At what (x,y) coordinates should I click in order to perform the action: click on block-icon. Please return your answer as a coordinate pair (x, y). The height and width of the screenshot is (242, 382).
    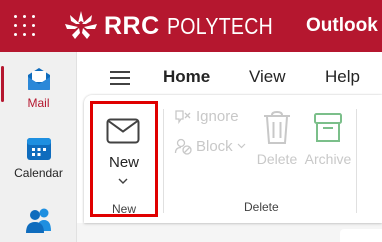
    Looking at the image, I should click on (183, 146).